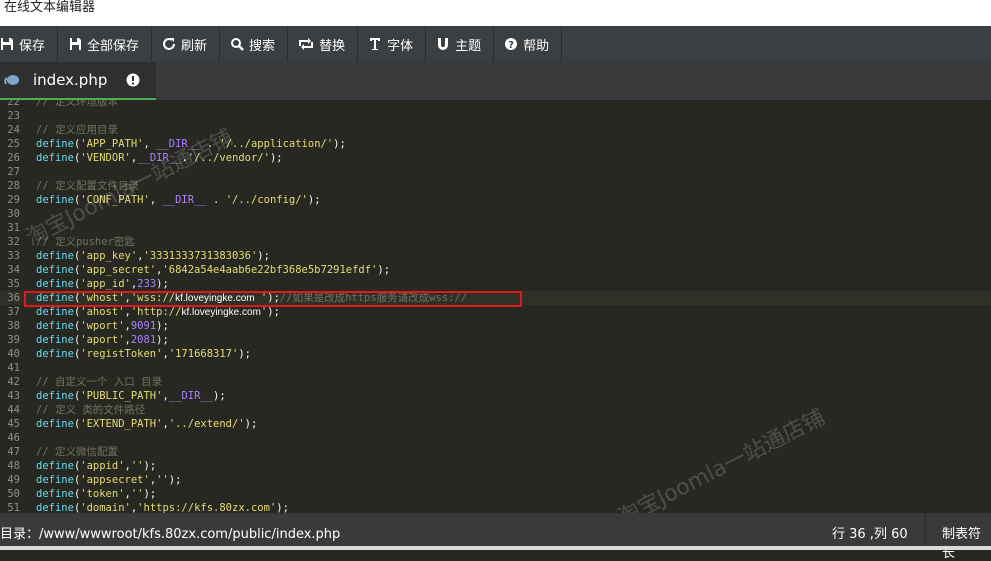  What do you see at coordinates (495, 116) in the screenshot?
I see `code-line: 23` at bounding box center [495, 116].